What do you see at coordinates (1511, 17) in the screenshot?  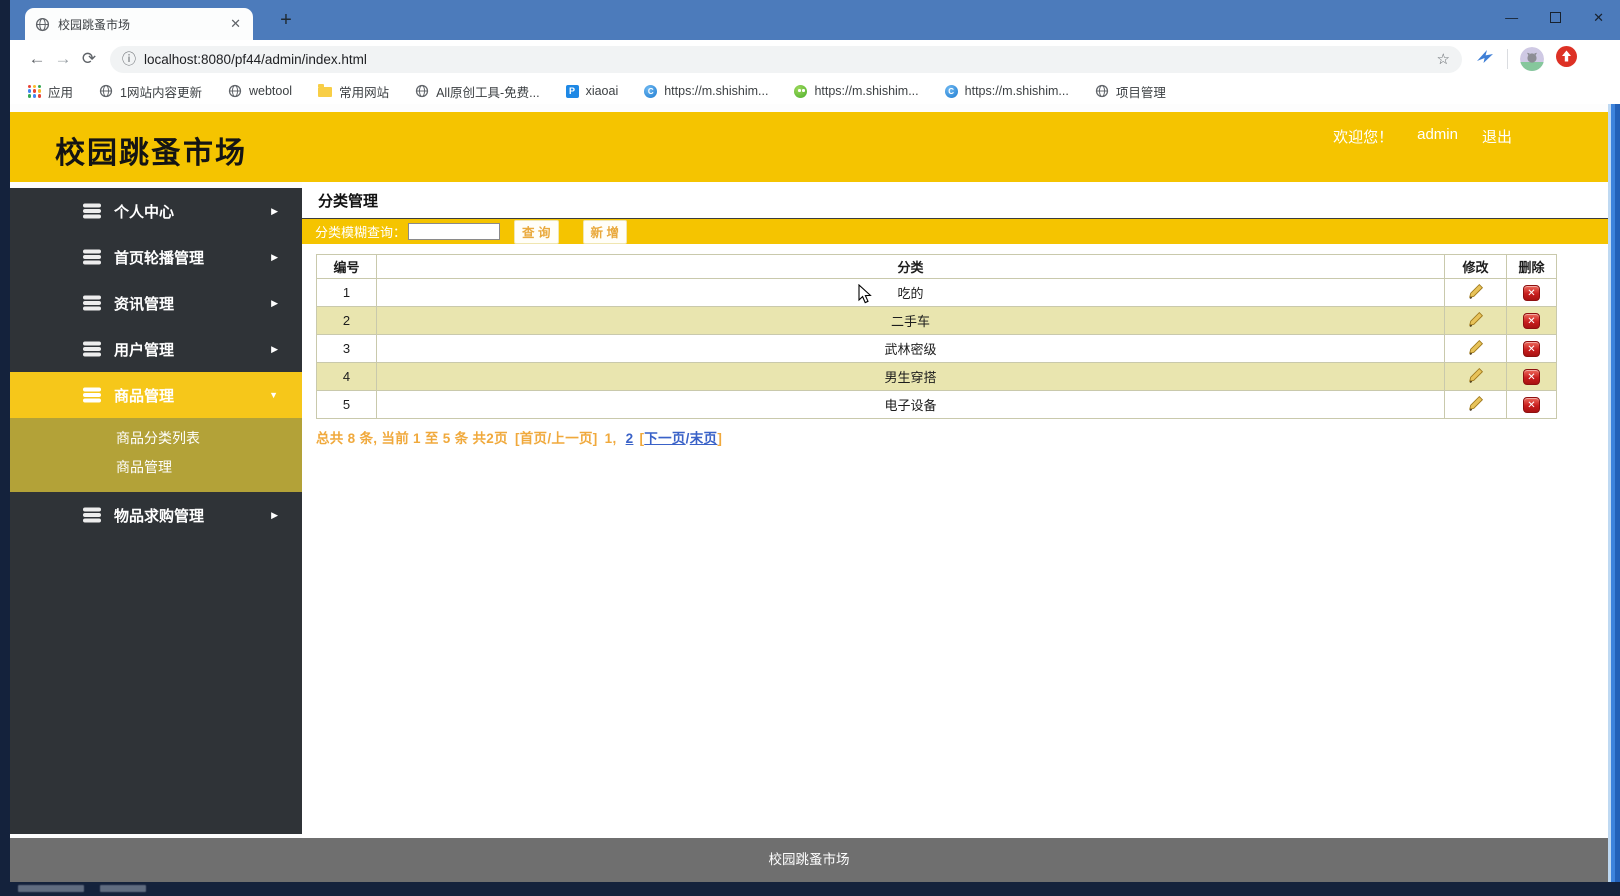 I see `minimize-button: —` at bounding box center [1511, 17].